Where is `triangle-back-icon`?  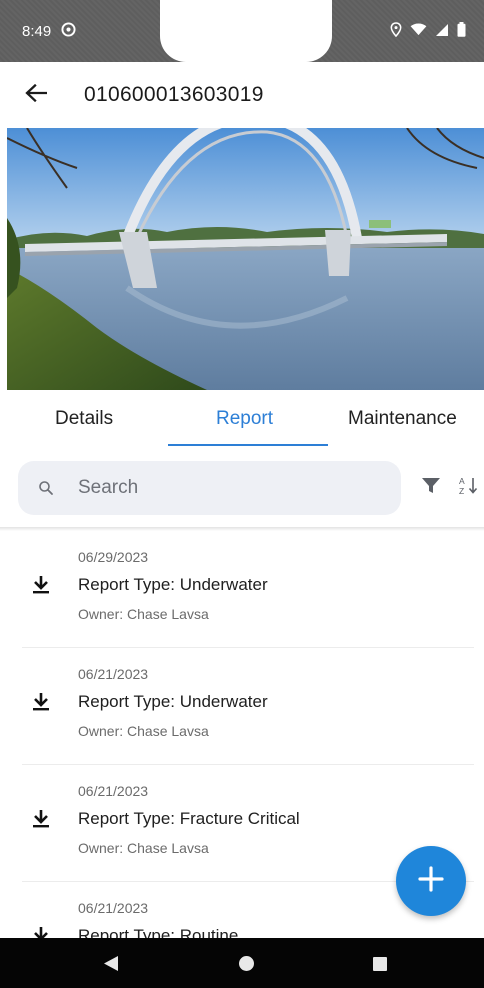 triangle-back-icon is located at coordinates (111, 966).